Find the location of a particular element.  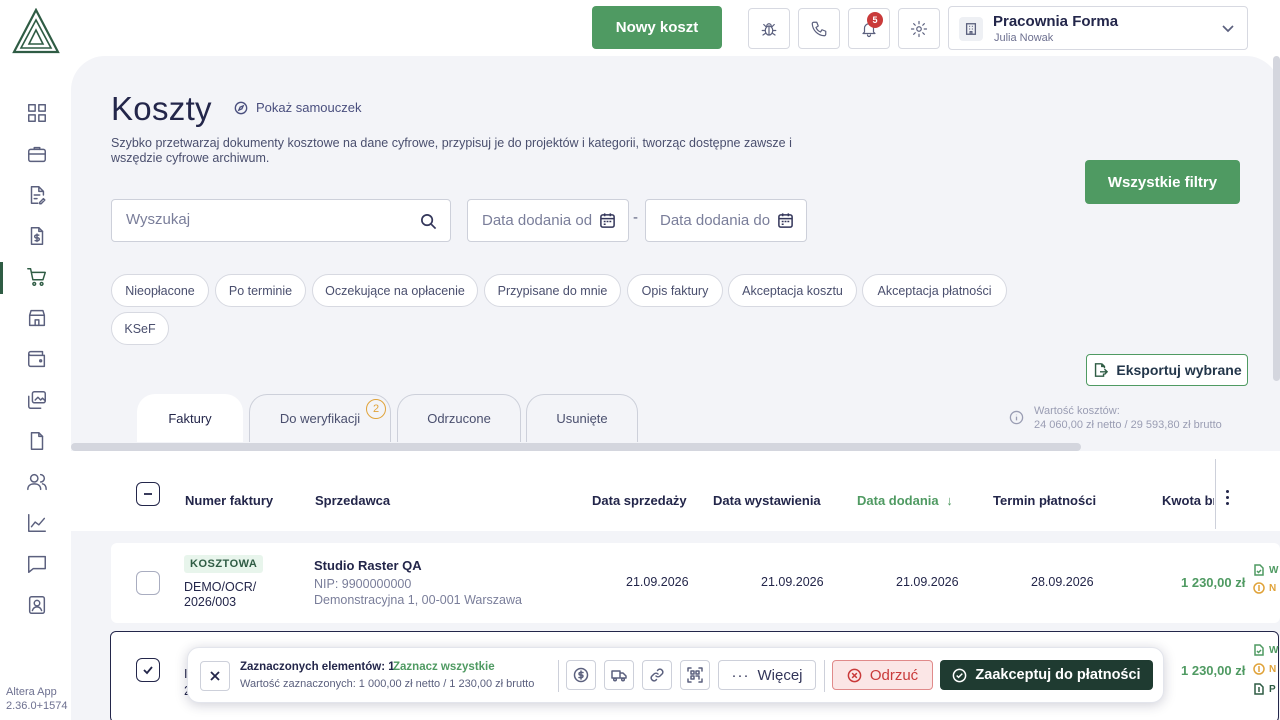

dashboard-grid-icon is located at coordinates (37, 113).